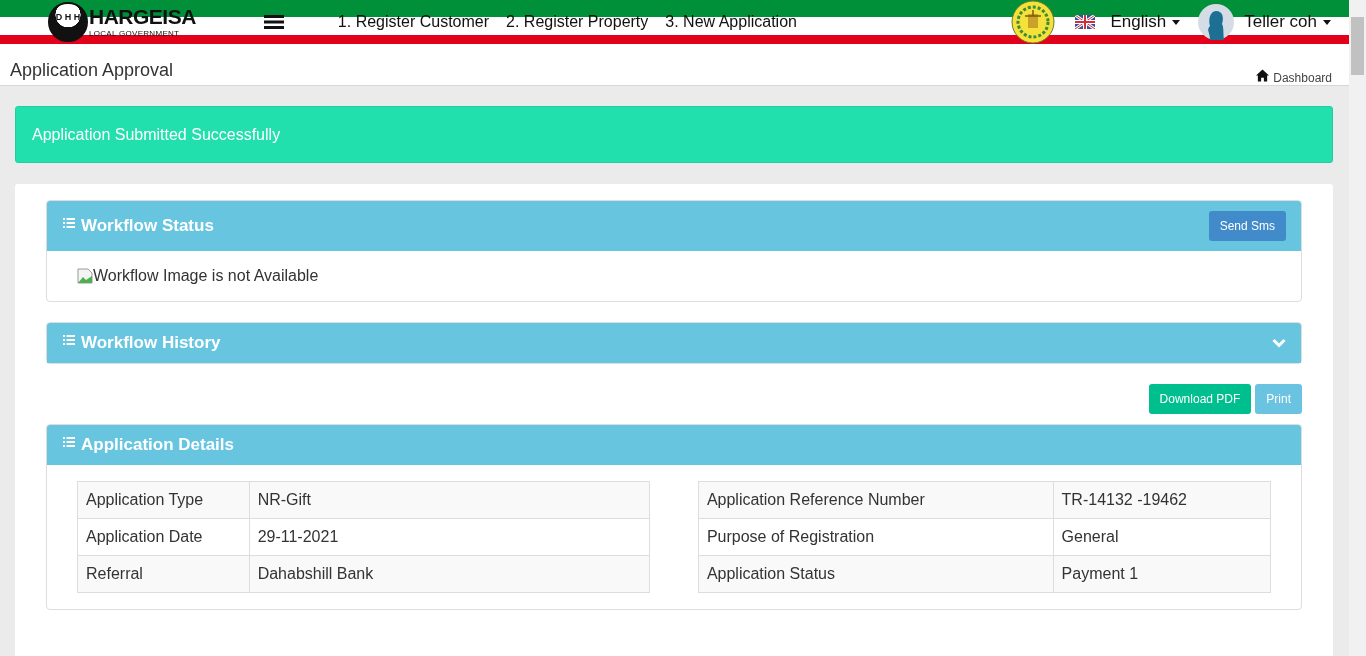  Describe the element at coordinates (674, 134) in the screenshot. I see `success-alert: Application Submitted Successfully` at that location.